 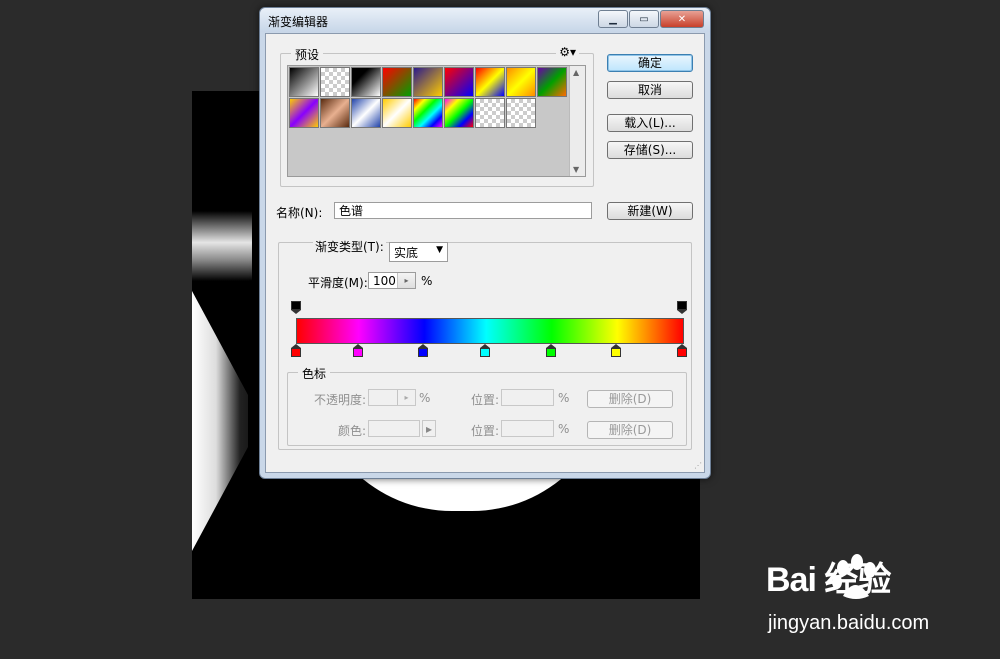 What do you see at coordinates (577, 121) in the screenshot?
I see `preset-scrollbar: ▲ ▼` at bounding box center [577, 121].